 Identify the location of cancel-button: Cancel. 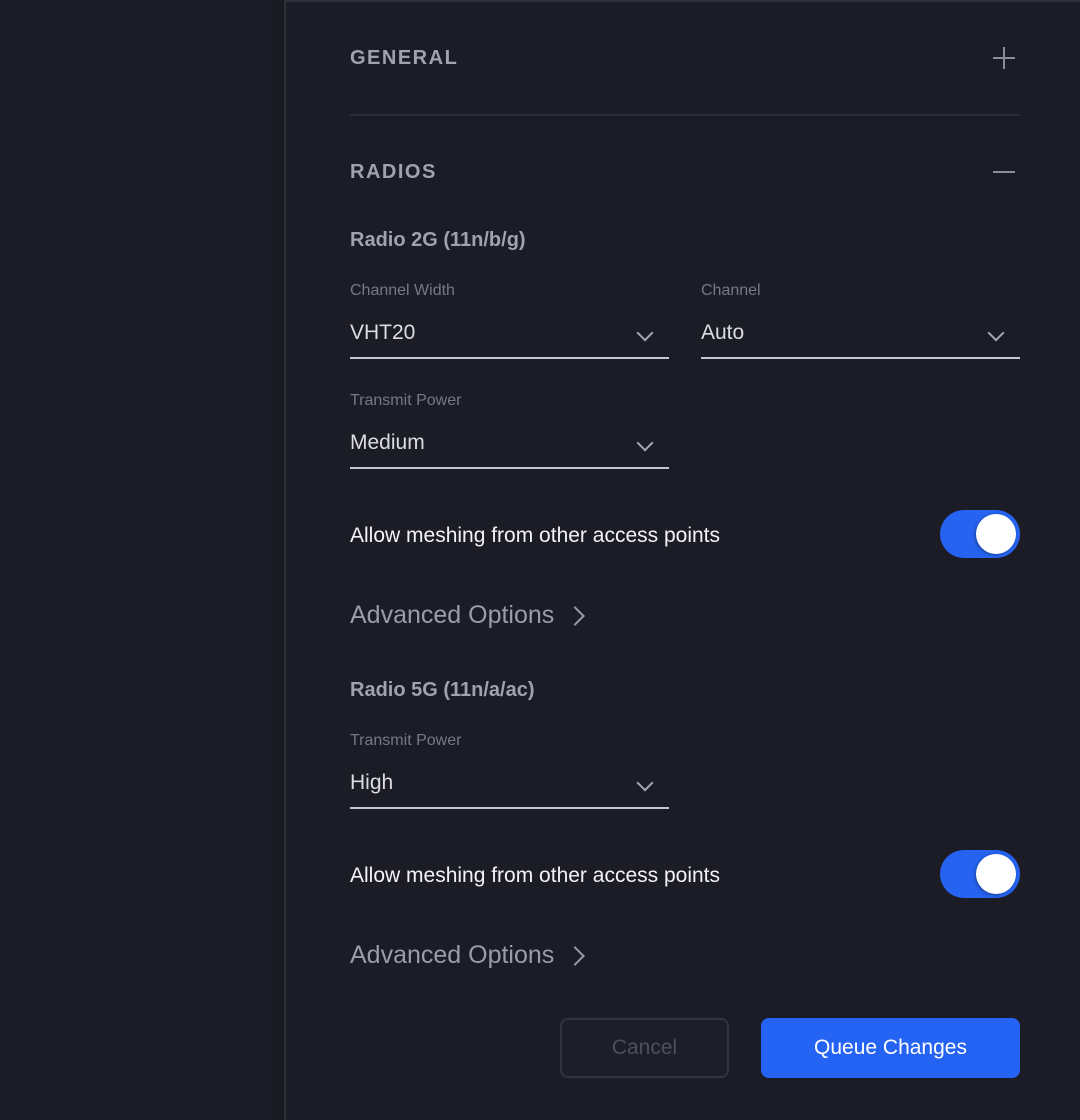
(644, 1048).